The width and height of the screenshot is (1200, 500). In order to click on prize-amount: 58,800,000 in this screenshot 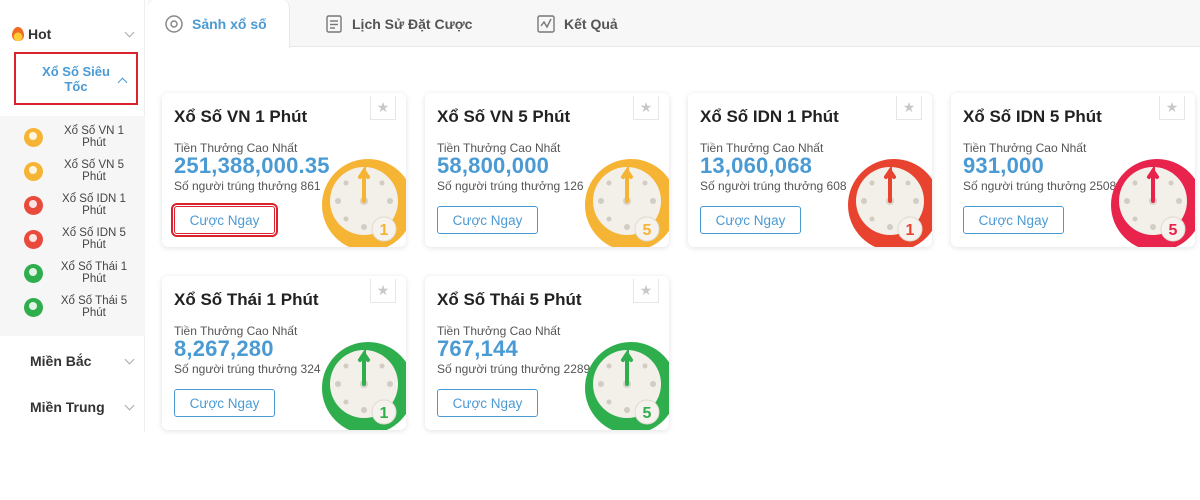, I will do `click(493, 165)`.